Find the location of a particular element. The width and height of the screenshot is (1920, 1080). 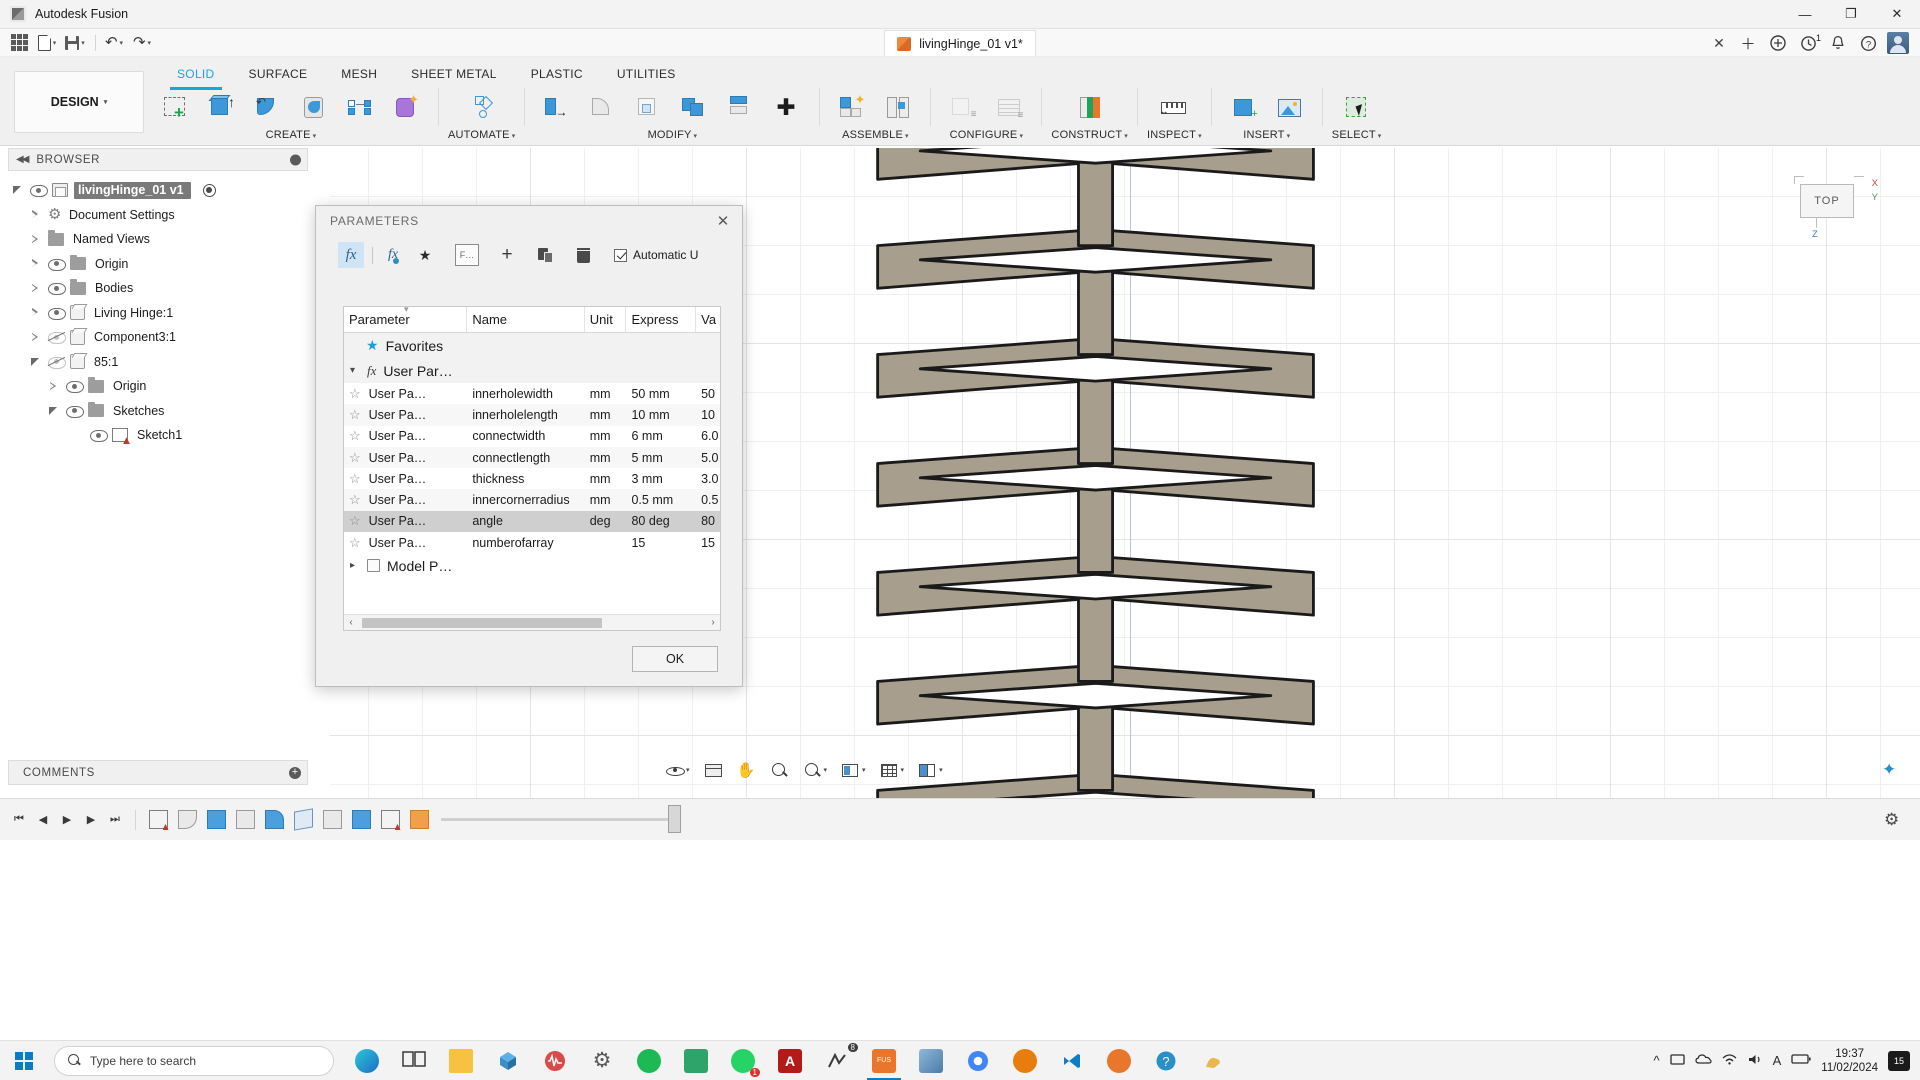

tree-item-bodies: Bodies is located at coordinates (158, 288).